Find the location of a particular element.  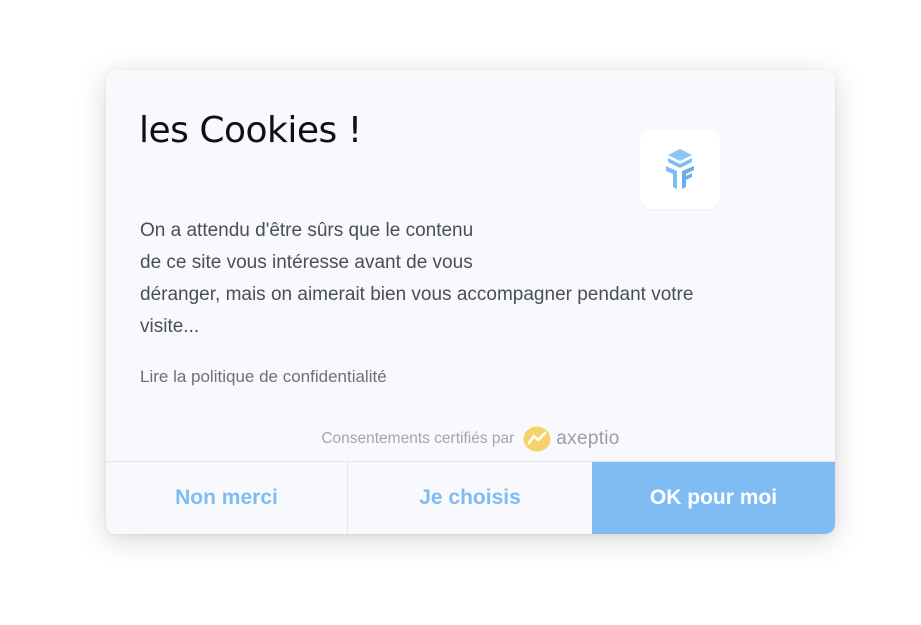

accept-button: OK pour moi is located at coordinates (713, 498).